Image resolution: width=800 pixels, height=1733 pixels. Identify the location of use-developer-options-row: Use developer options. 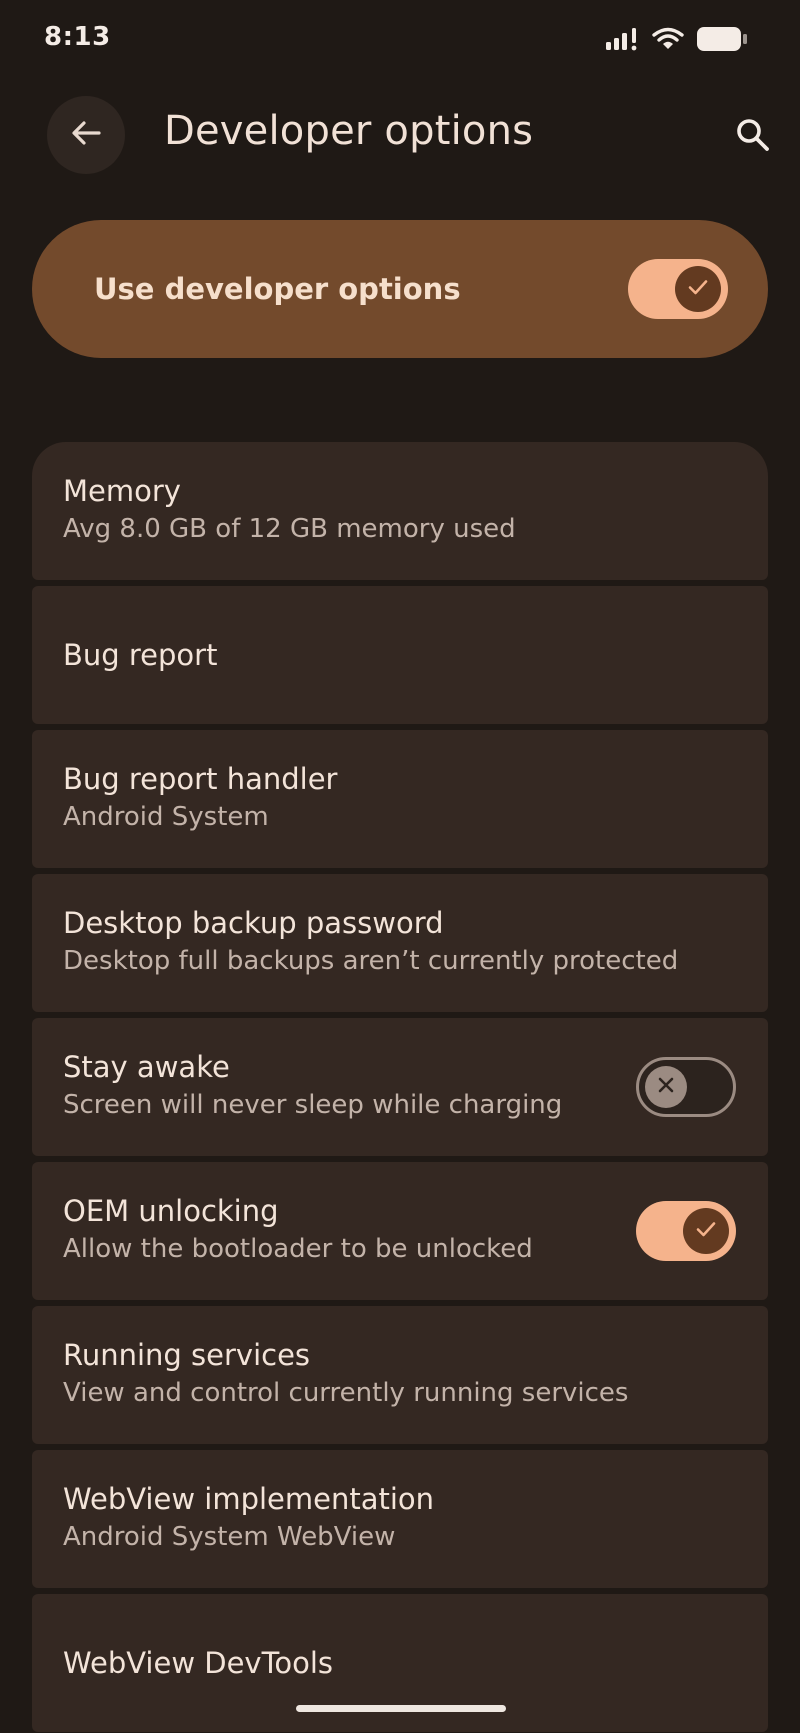
(400, 289).